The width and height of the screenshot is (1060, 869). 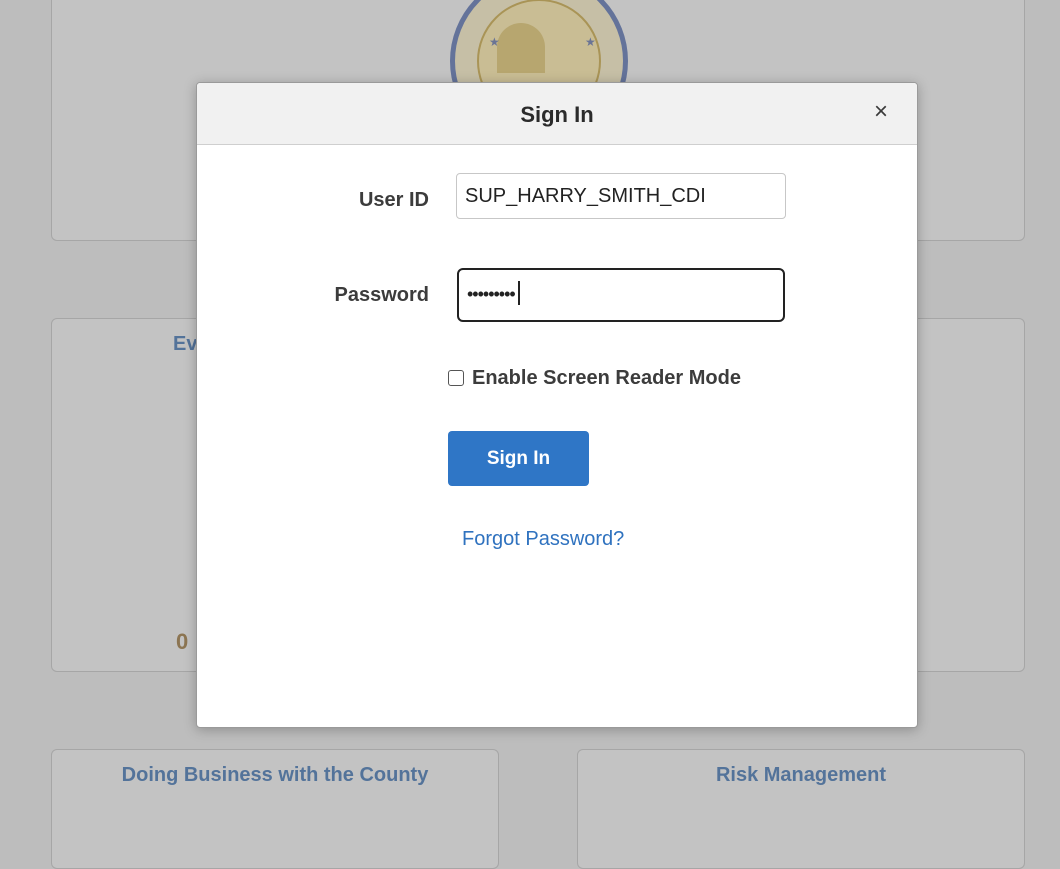 I want to click on screen-reader-label: Enable Screen Reader Mode, so click(x=606, y=378).